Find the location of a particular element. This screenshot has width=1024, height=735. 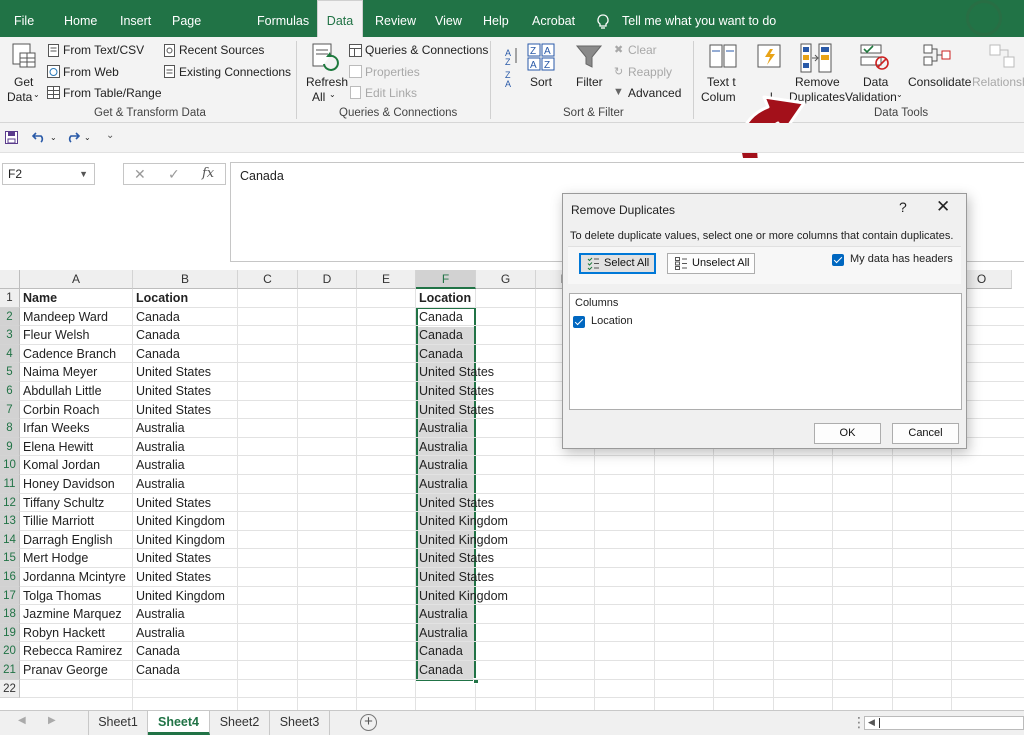

cell-location-copy: United Kingdom is located at coordinates (462, 540).